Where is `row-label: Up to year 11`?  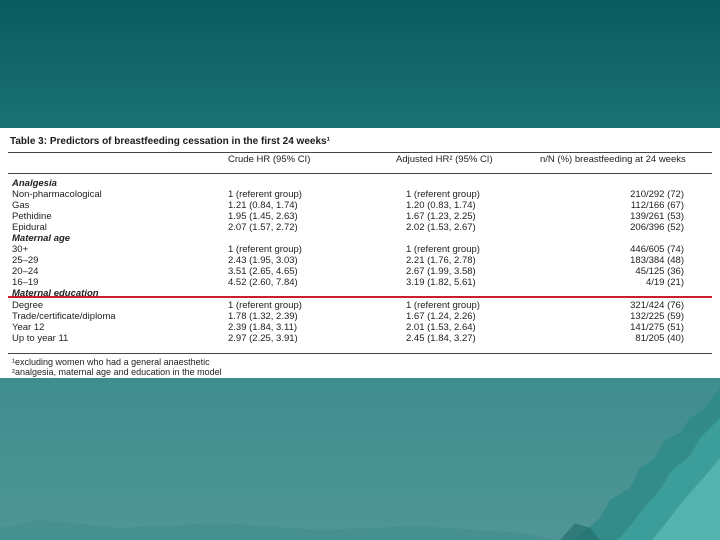 row-label: Up to year 11 is located at coordinates (40, 338).